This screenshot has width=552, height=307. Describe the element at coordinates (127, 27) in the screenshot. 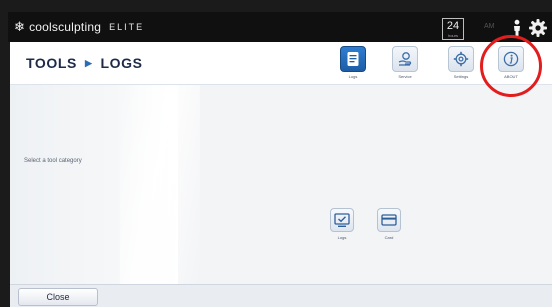

I see `brand-edition: ELITE` at that location.